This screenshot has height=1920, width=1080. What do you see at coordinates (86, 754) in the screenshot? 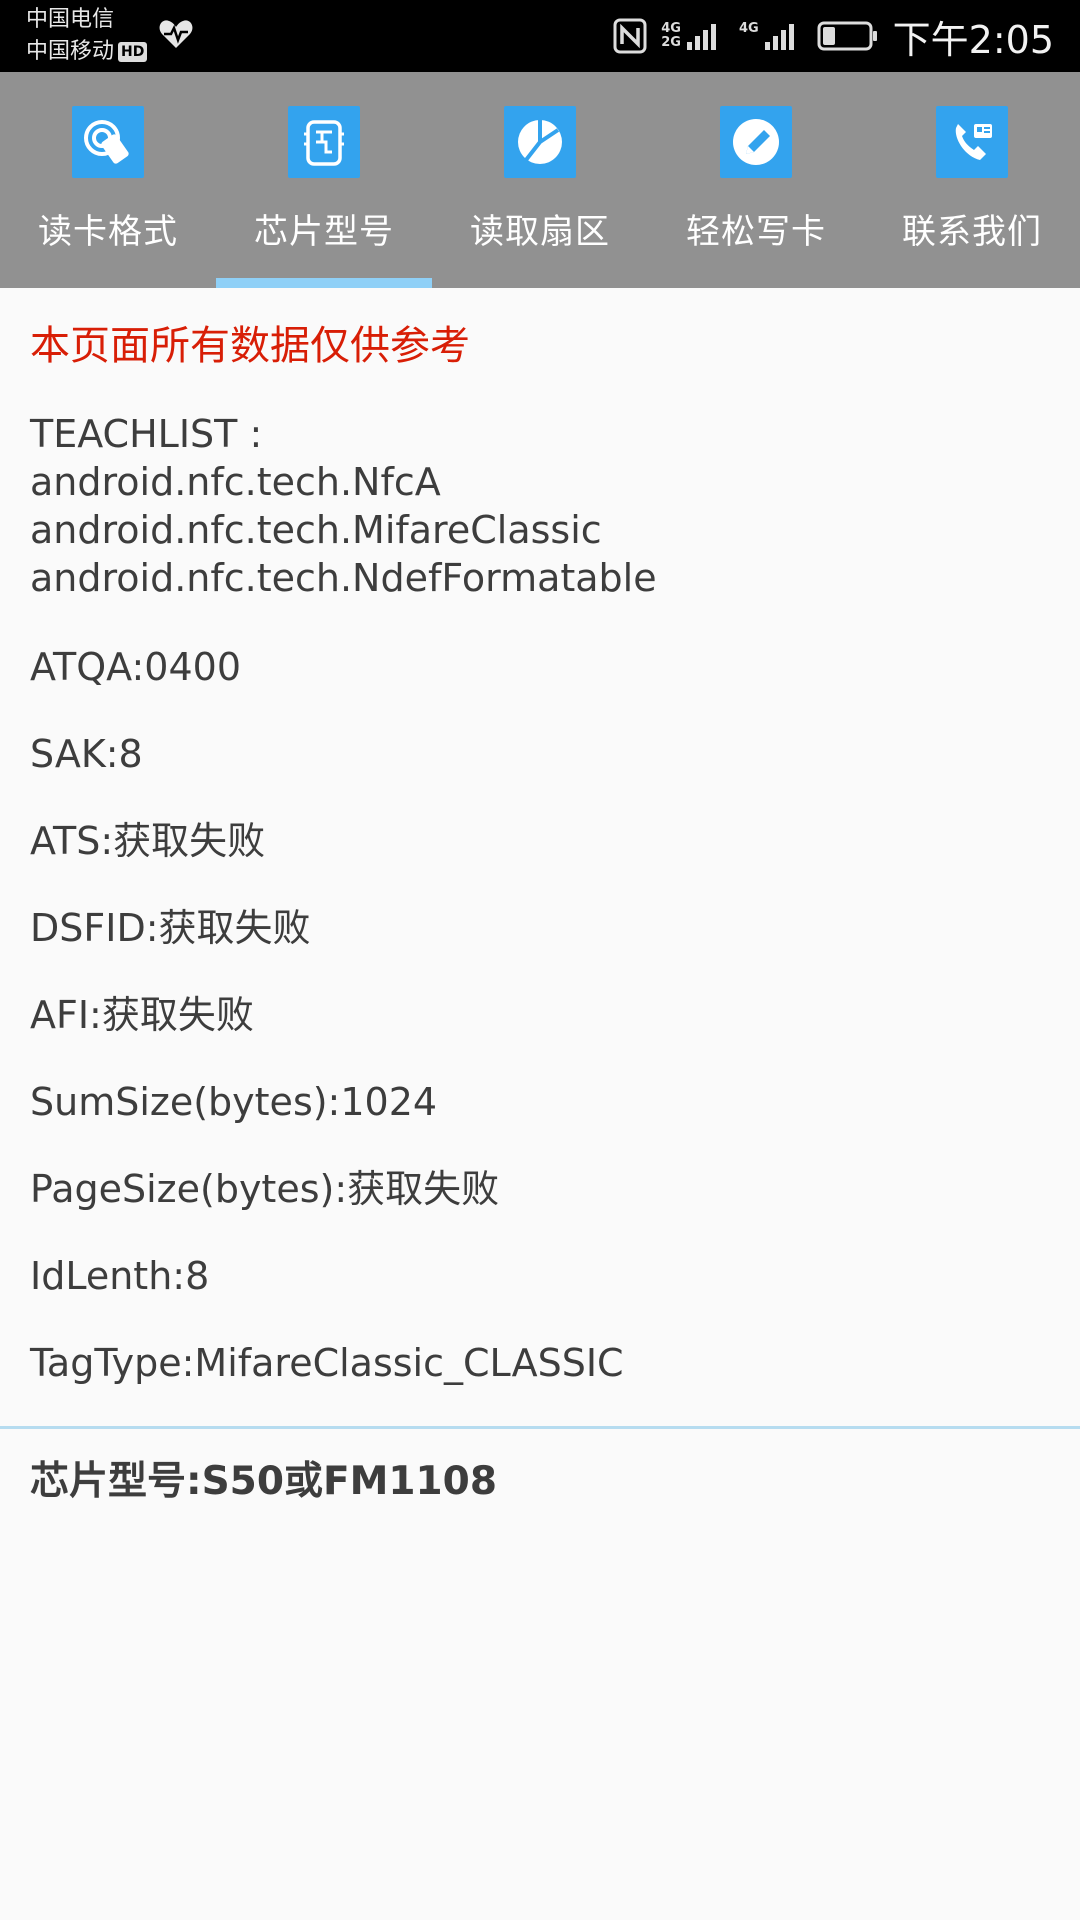
I see `sak-value: SAK:8` at bounding box center [86, 754].